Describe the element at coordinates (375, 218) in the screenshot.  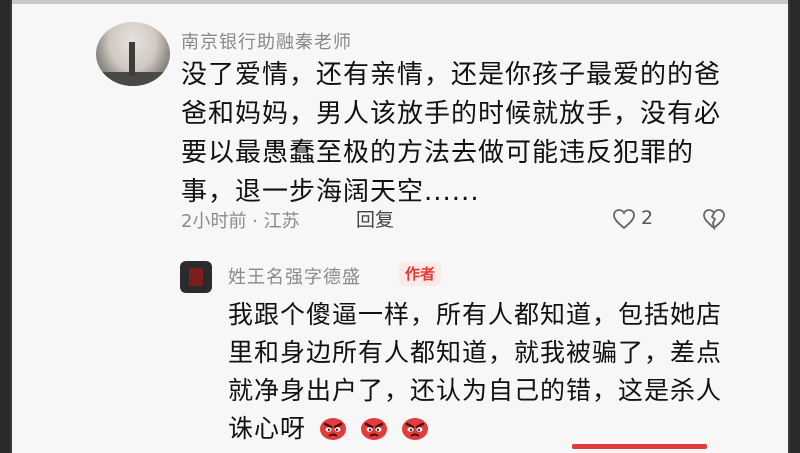
I see `reply-button: 回复` at that location.